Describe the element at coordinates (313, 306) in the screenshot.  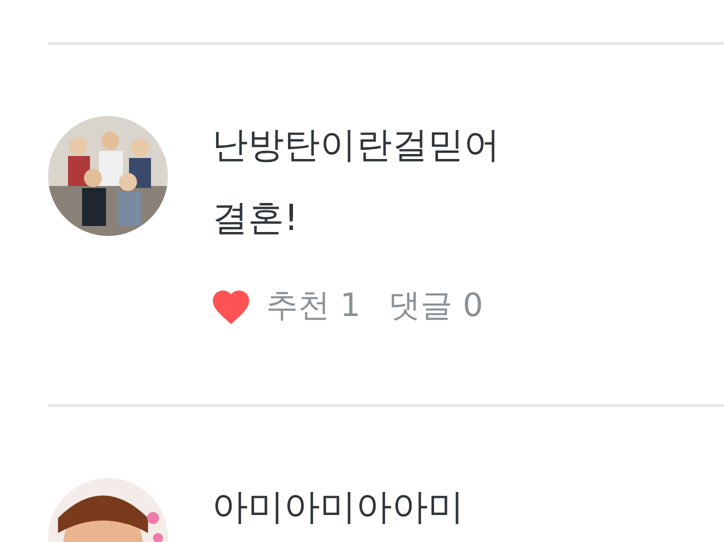
I see `like-count: 추천 1` at that location.